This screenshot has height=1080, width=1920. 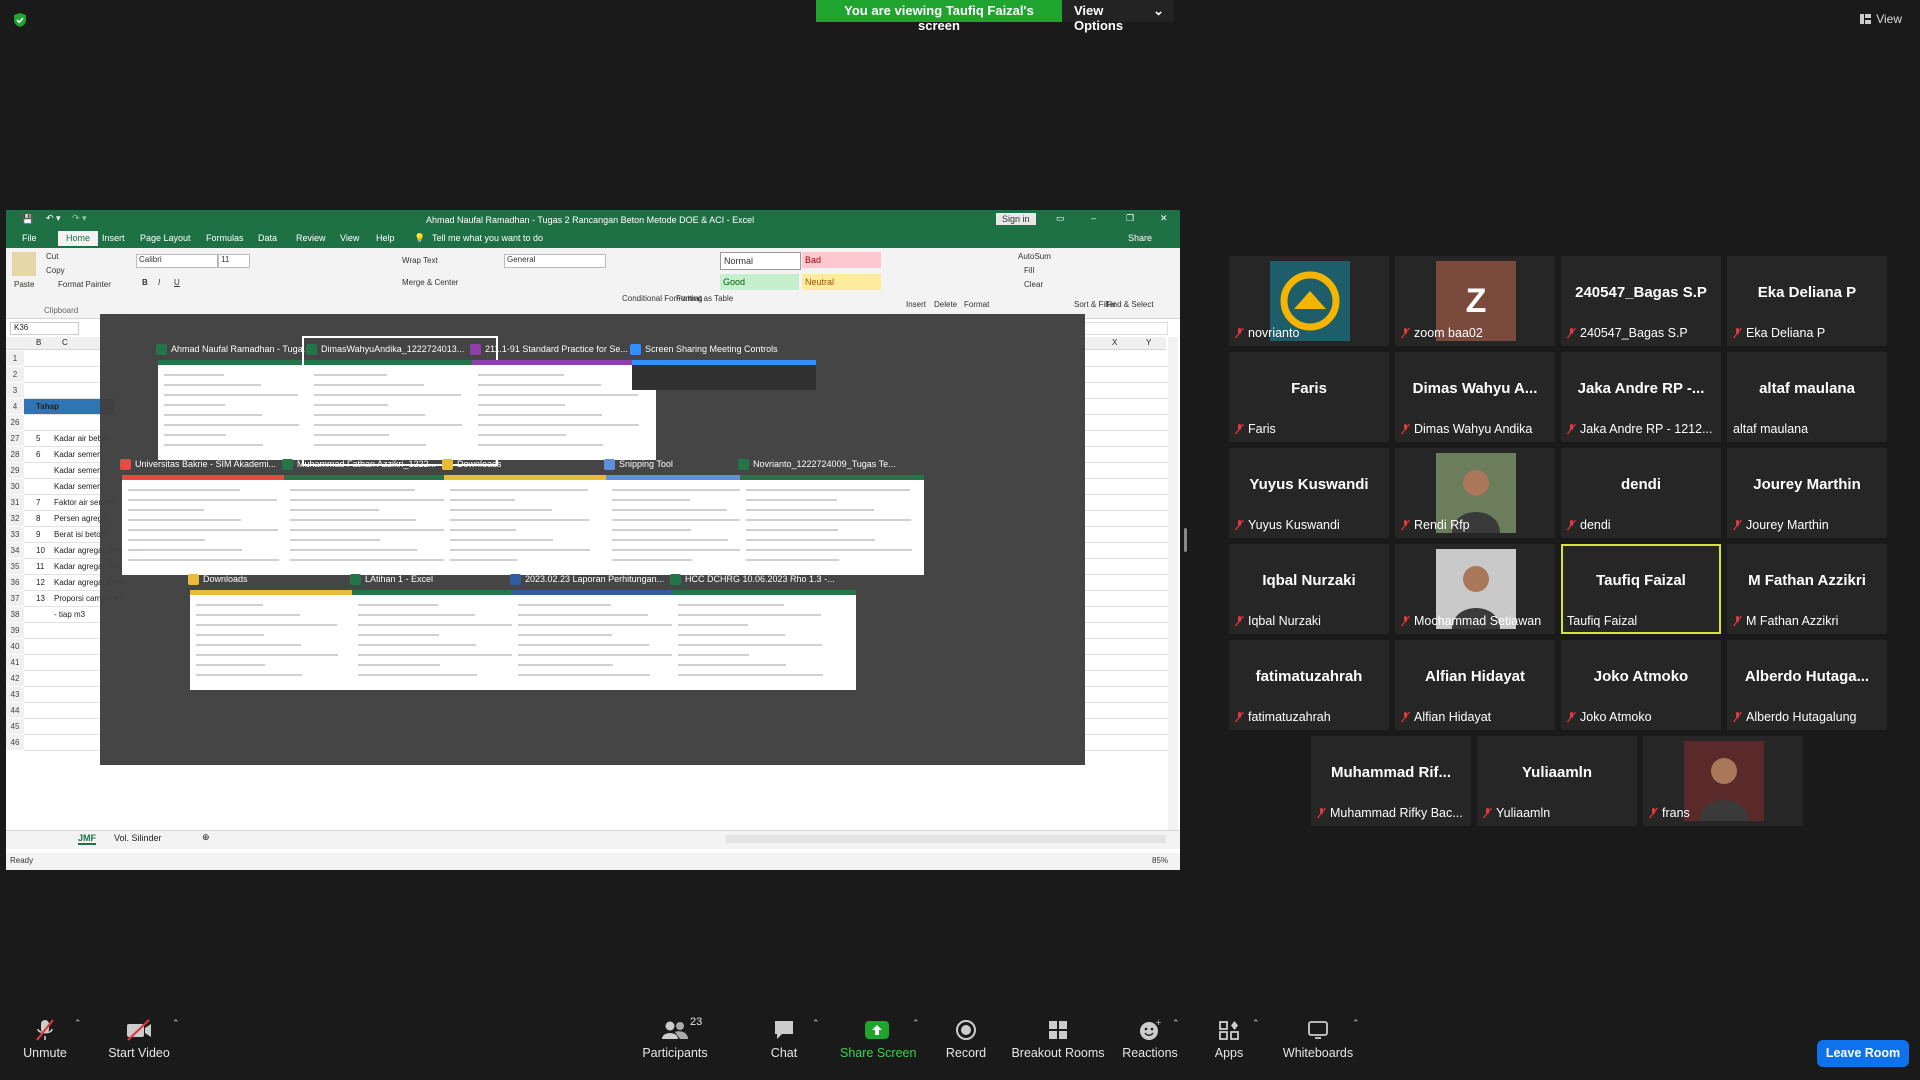 I want to click on share-screen-button: Share Screen, so click(x=878, y=1039).